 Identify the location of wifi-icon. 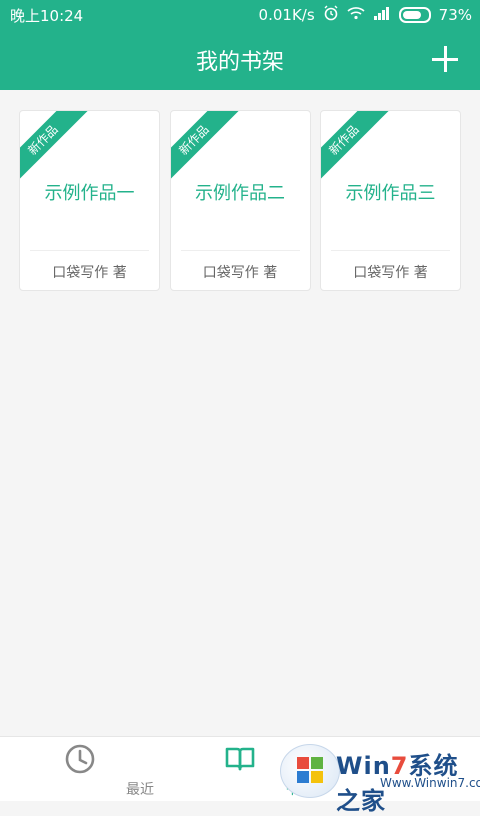
(356, 15).